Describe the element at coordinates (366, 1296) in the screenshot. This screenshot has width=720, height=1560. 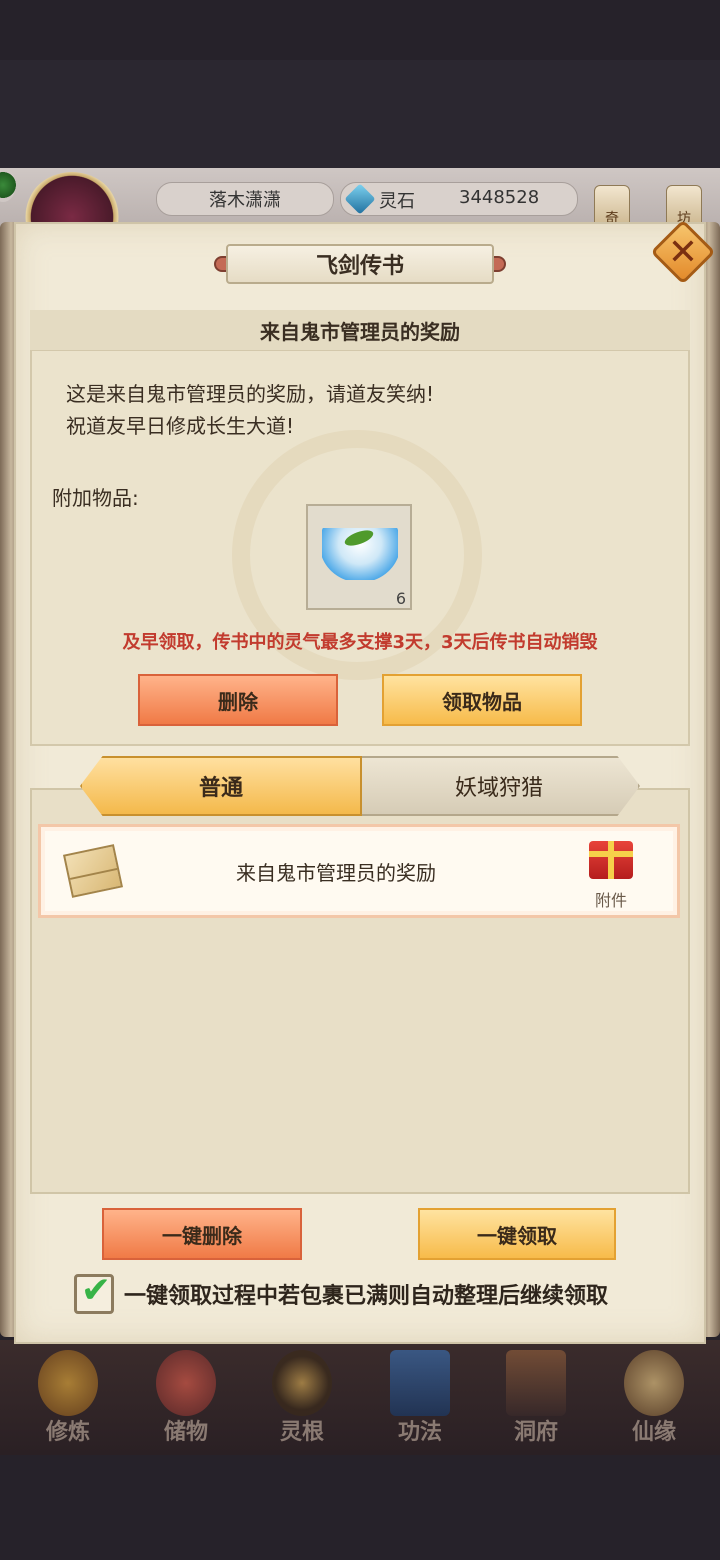
I see `auto-sort-label: 一键领取过程中若包裹已满则自动整理后继续领取` at that location.